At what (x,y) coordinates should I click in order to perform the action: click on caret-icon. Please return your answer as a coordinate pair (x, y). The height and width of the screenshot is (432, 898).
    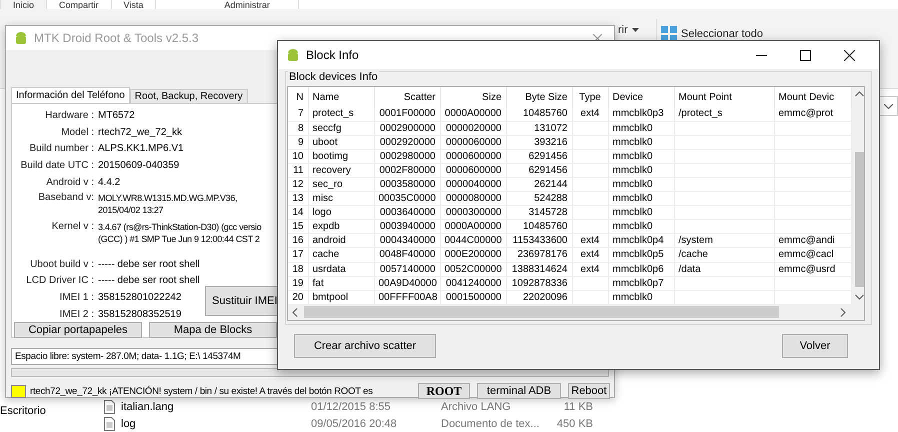
    Looking at the image, I should click on (635, 30).